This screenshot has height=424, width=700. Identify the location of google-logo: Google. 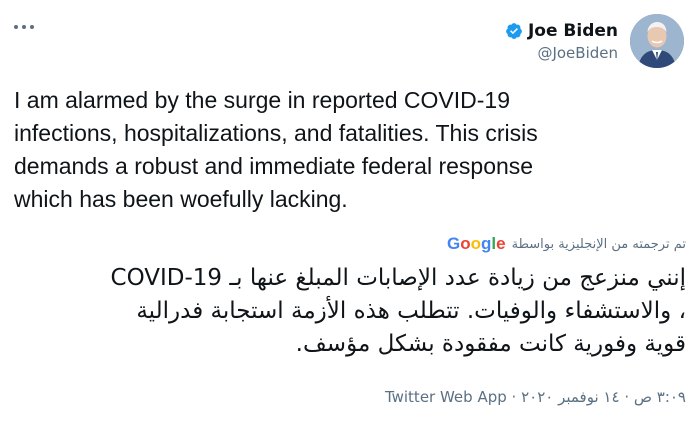
(476, 244).